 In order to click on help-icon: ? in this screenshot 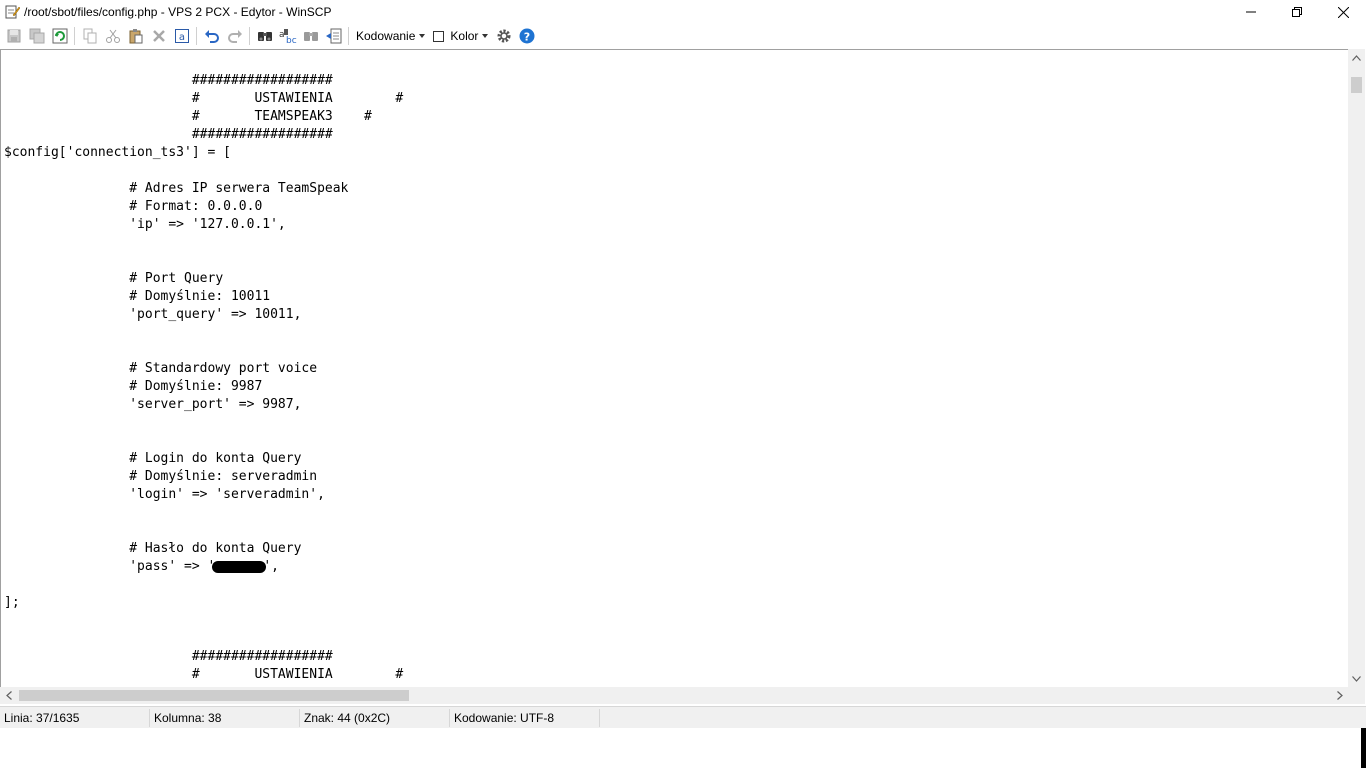, I will do `click(527, 36)`.